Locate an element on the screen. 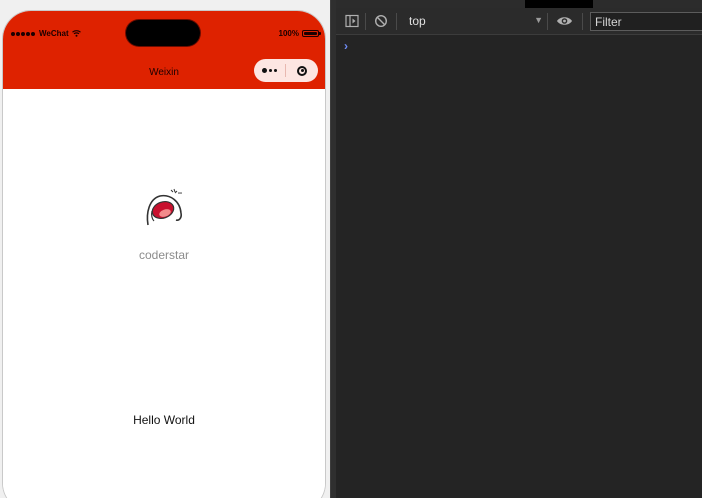 This screenshot has height=498, width=702. sidebar-toggle-icon is located at coordinates (352, 21).